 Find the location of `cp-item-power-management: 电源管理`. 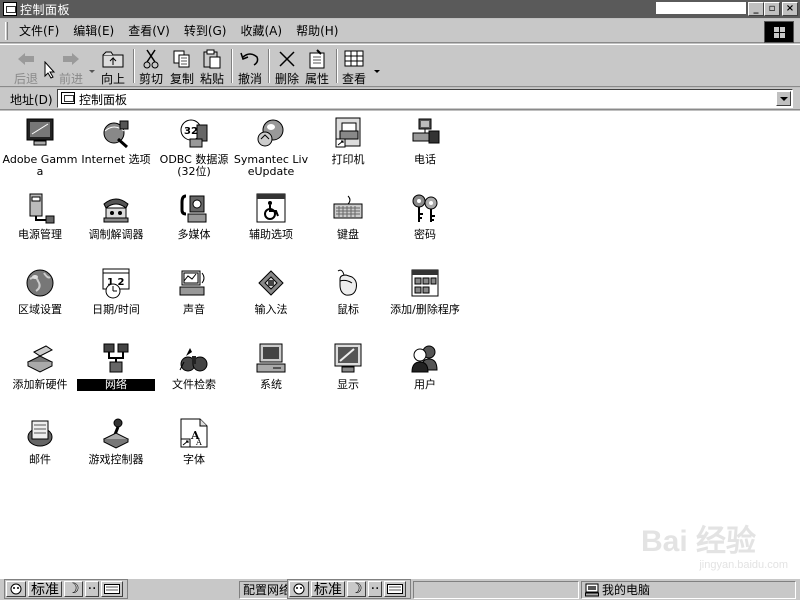

cp-item-power-management: 电源管理 is located at coordinates (40, 216).